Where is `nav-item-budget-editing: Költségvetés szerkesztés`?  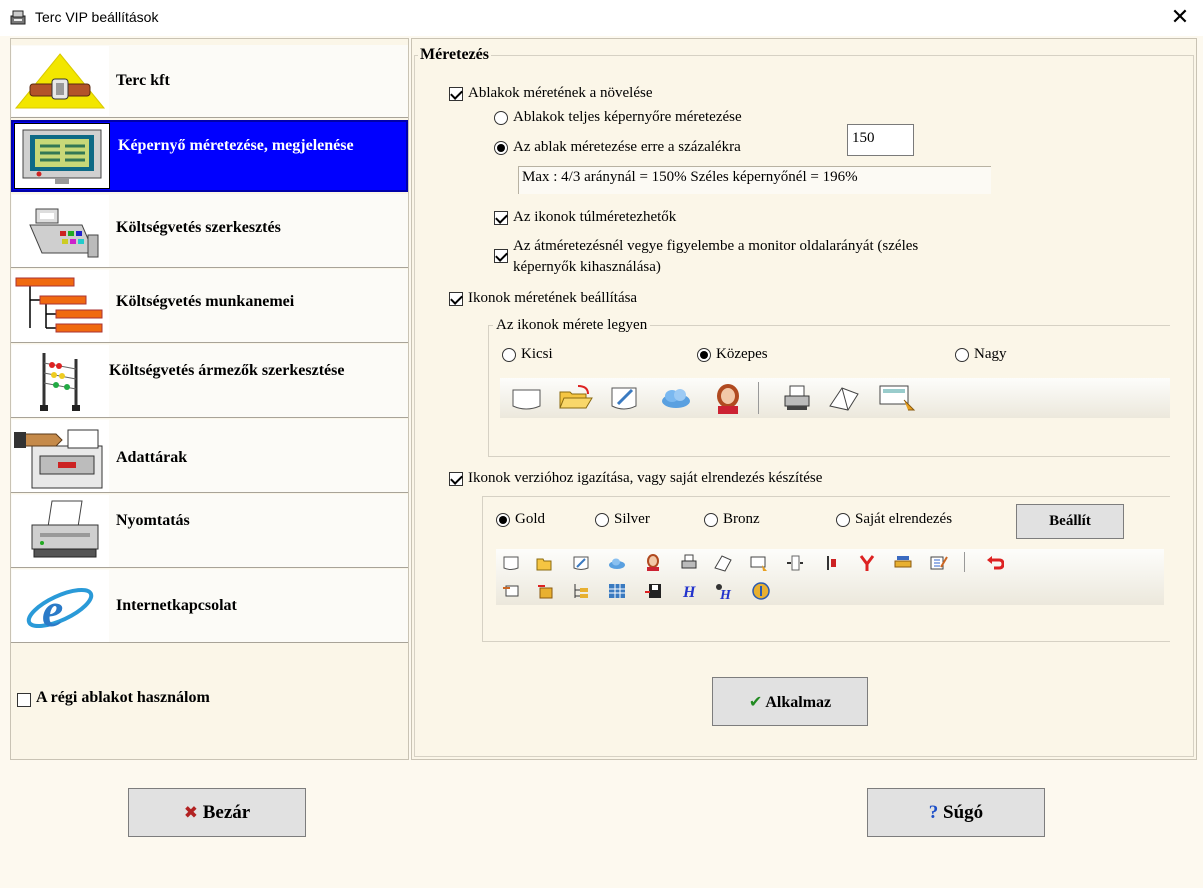 nav-item-budget-editing: Költségvetés szerkesztés is located at coordinates (209, 231).